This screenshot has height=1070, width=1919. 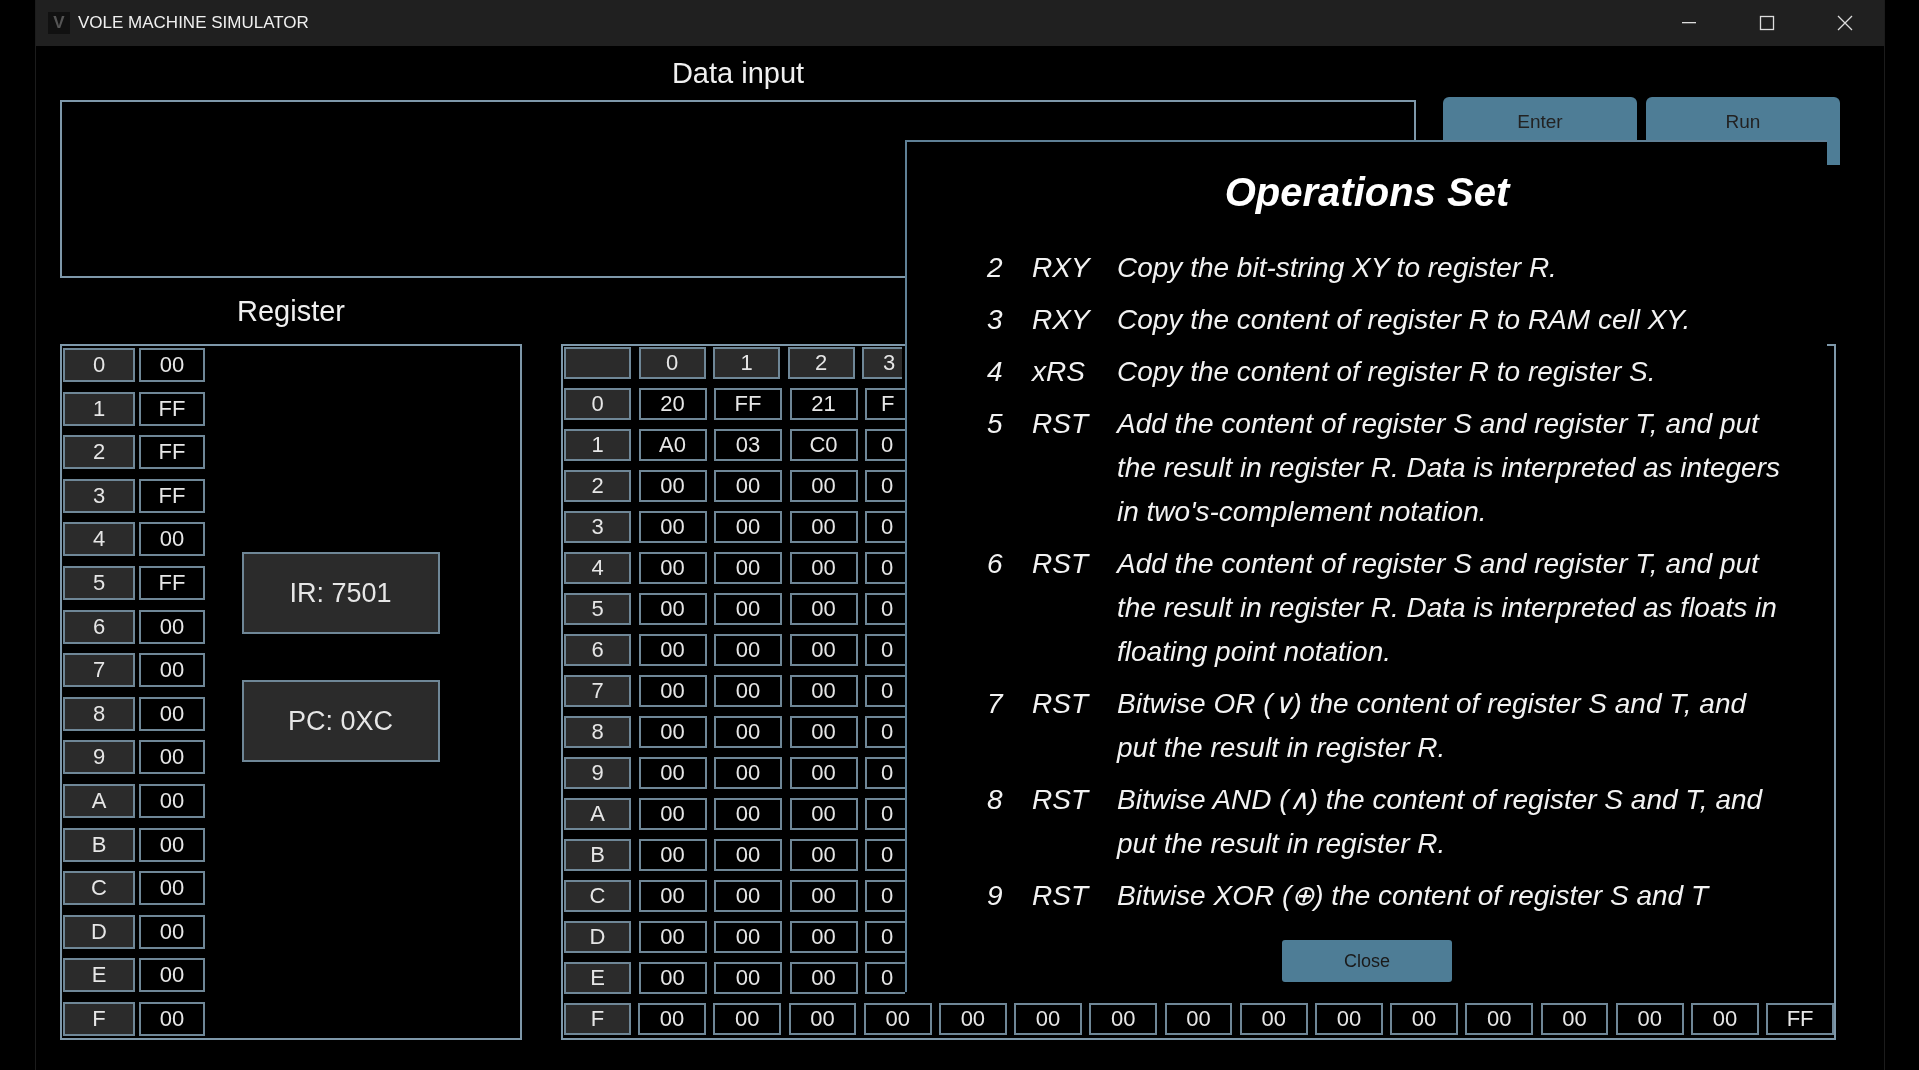 What do you see at coordinates (672, 404) in the screenshot?
I see `memory-cell: 20` at bounding box center [672, 404].